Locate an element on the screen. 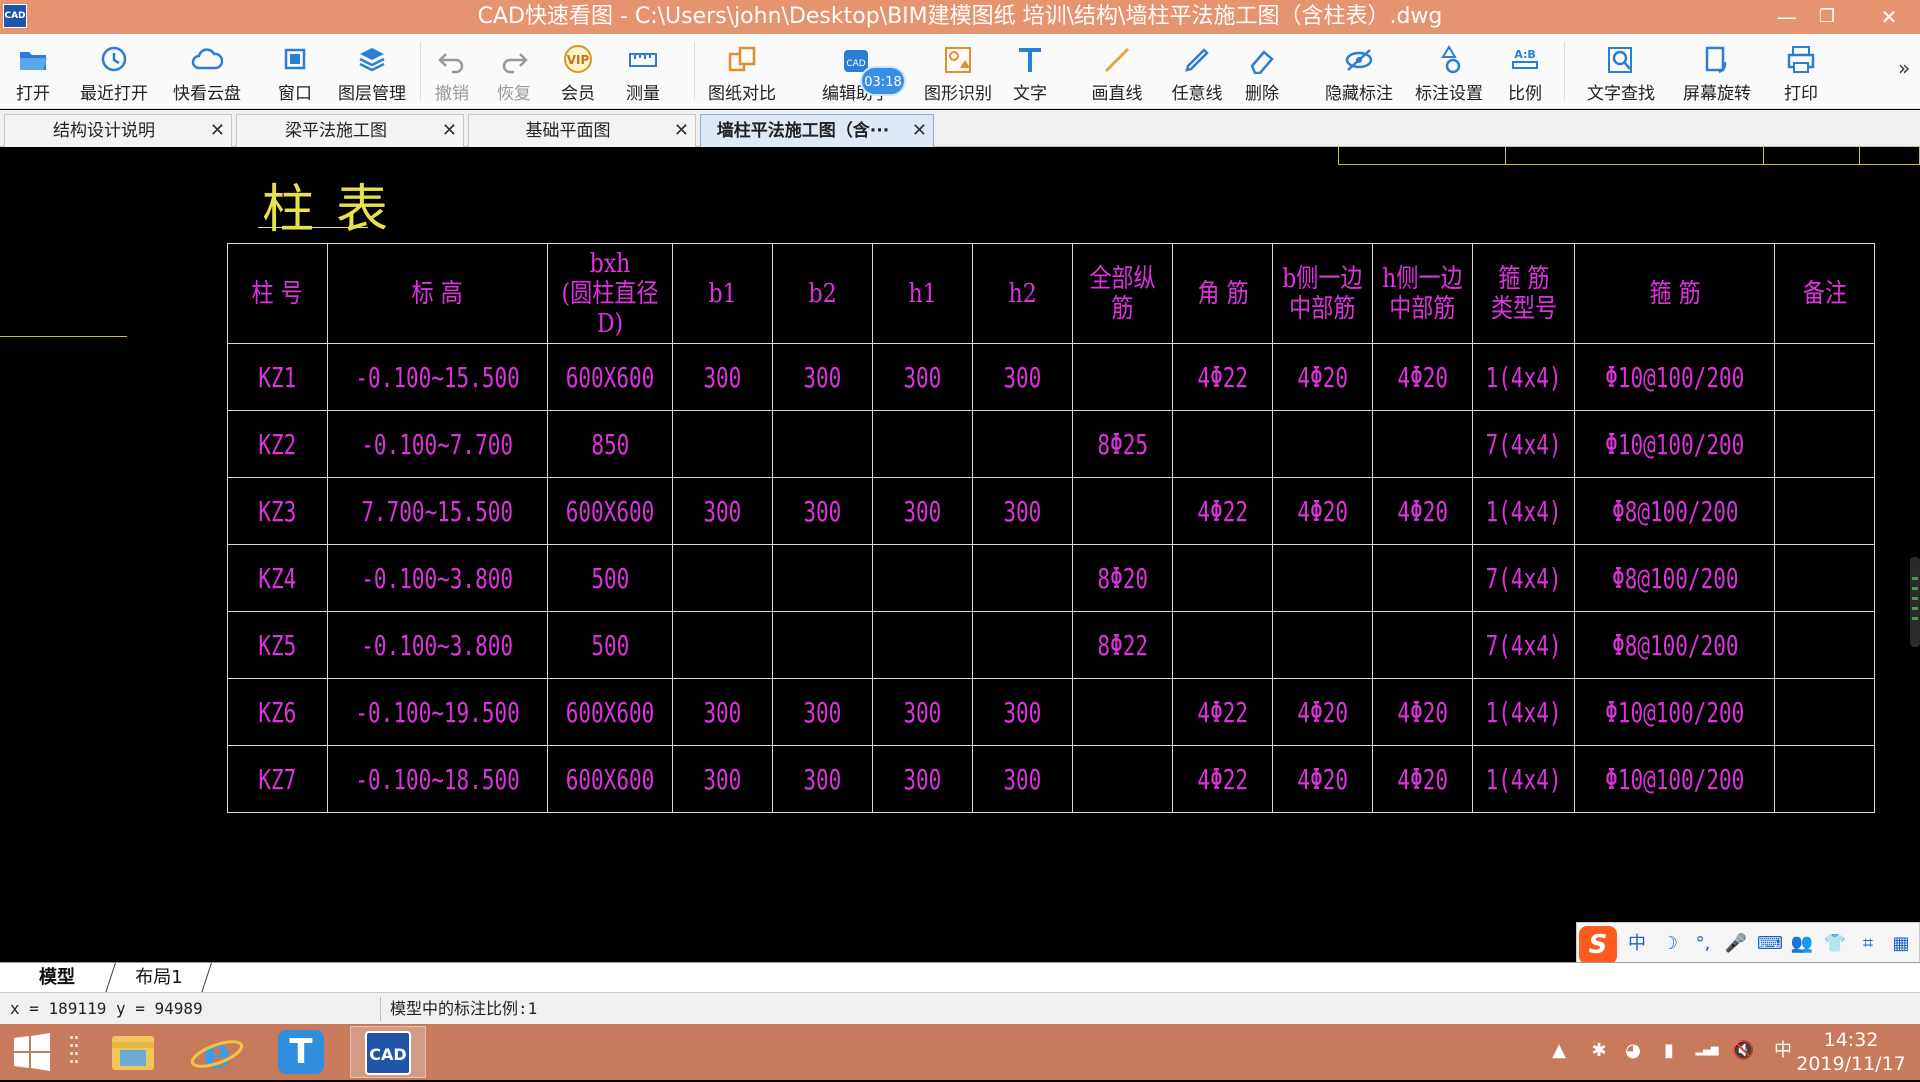 This screenshot has height=1082, width=1920. tool-history-button: 最近打开 is located at coordinates (114, 71).